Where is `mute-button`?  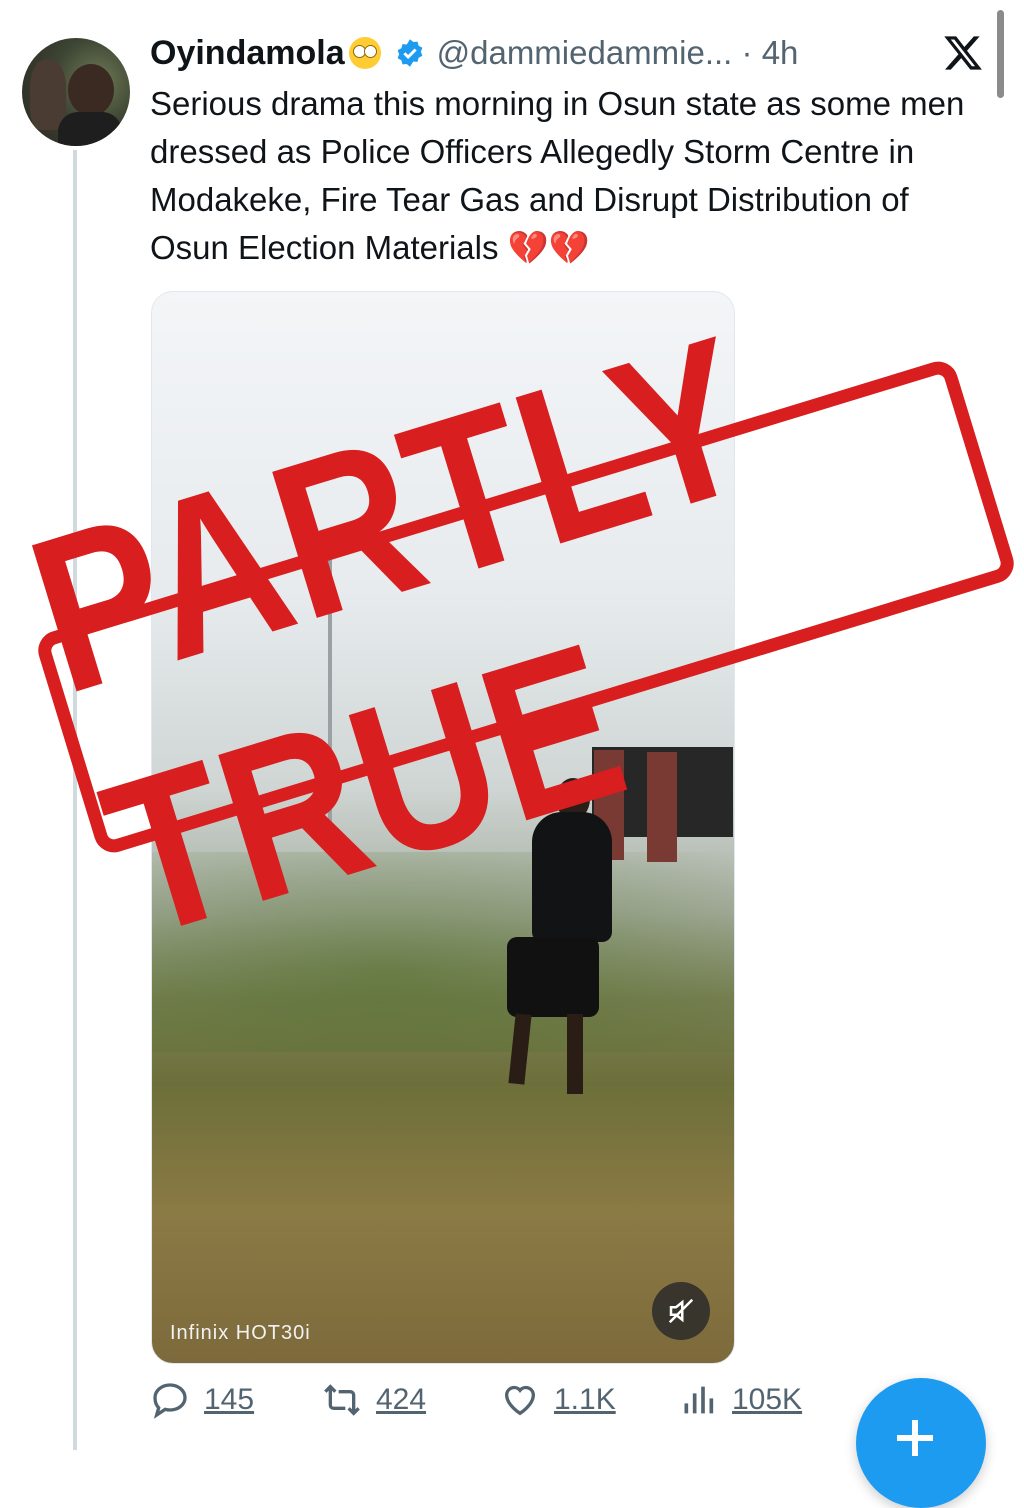
mute-button is located at coordinates (681, 1311).